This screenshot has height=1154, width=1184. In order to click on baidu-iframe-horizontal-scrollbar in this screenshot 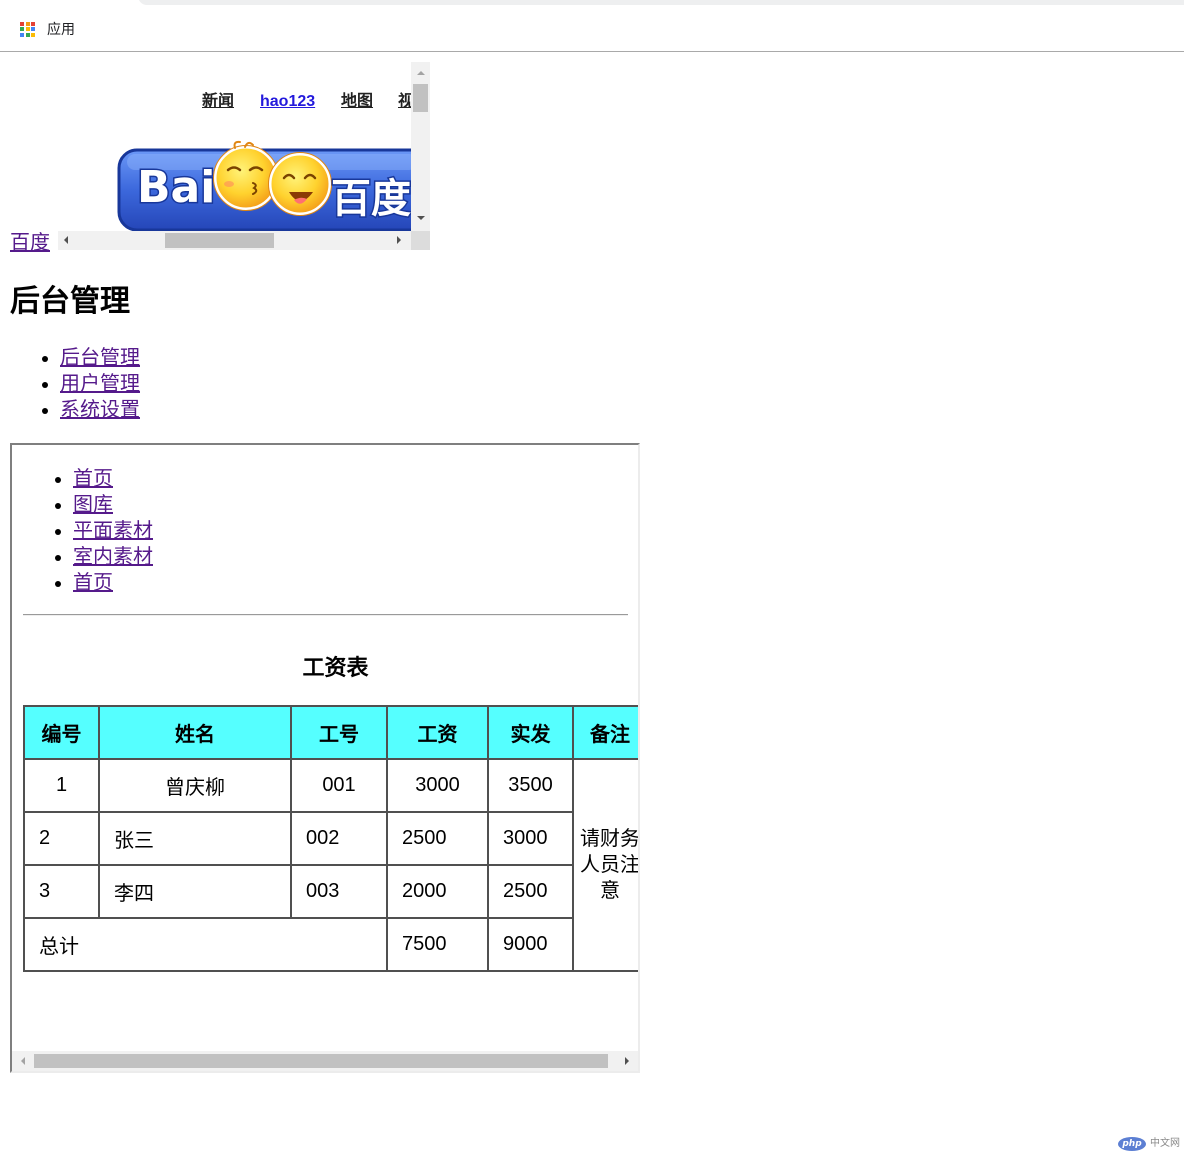, I will do `click(234, 240)`.